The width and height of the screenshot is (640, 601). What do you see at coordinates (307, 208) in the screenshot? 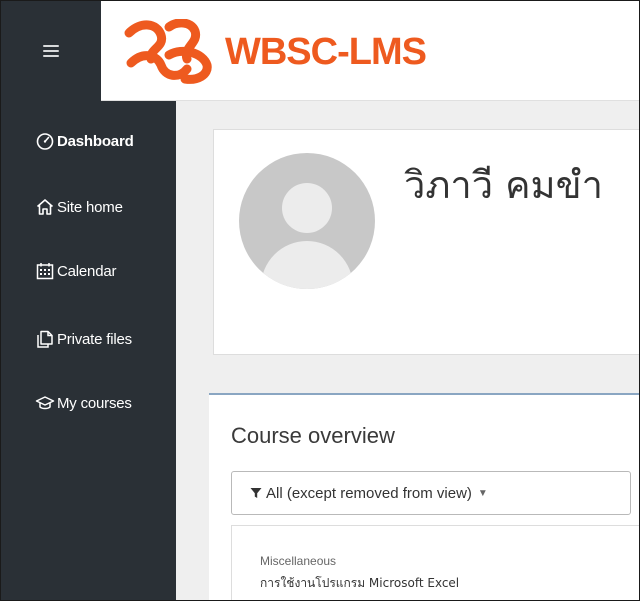
I see `avatar-head-shape` at bounding box center [307, 208].